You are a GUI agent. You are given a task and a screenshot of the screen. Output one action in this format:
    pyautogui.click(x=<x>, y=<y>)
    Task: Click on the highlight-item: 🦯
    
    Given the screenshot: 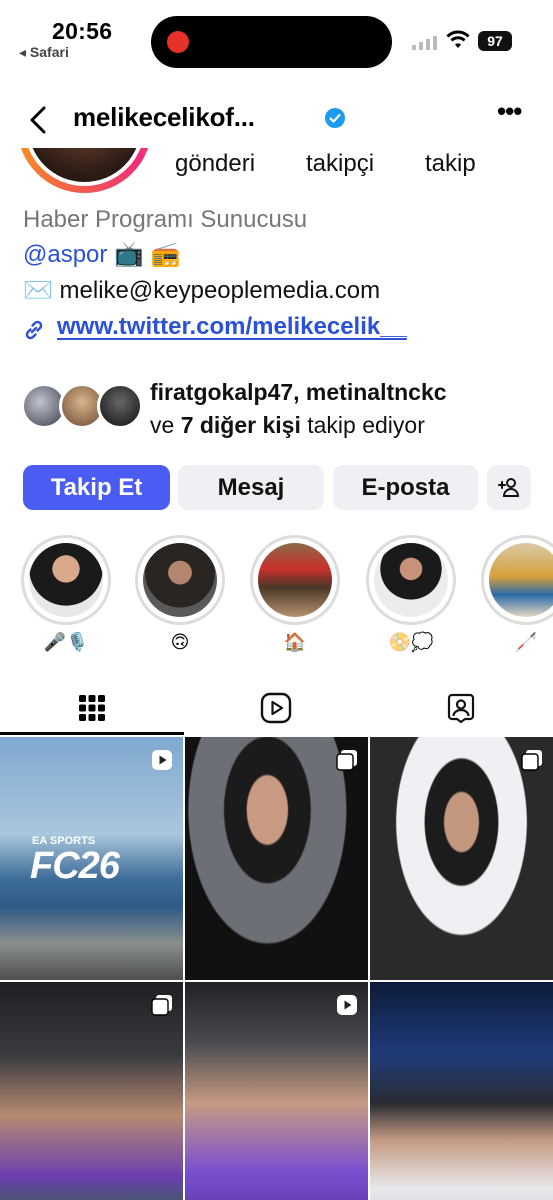 What is the action you would take?
    pyautogui.click(x=517, y=595)
    